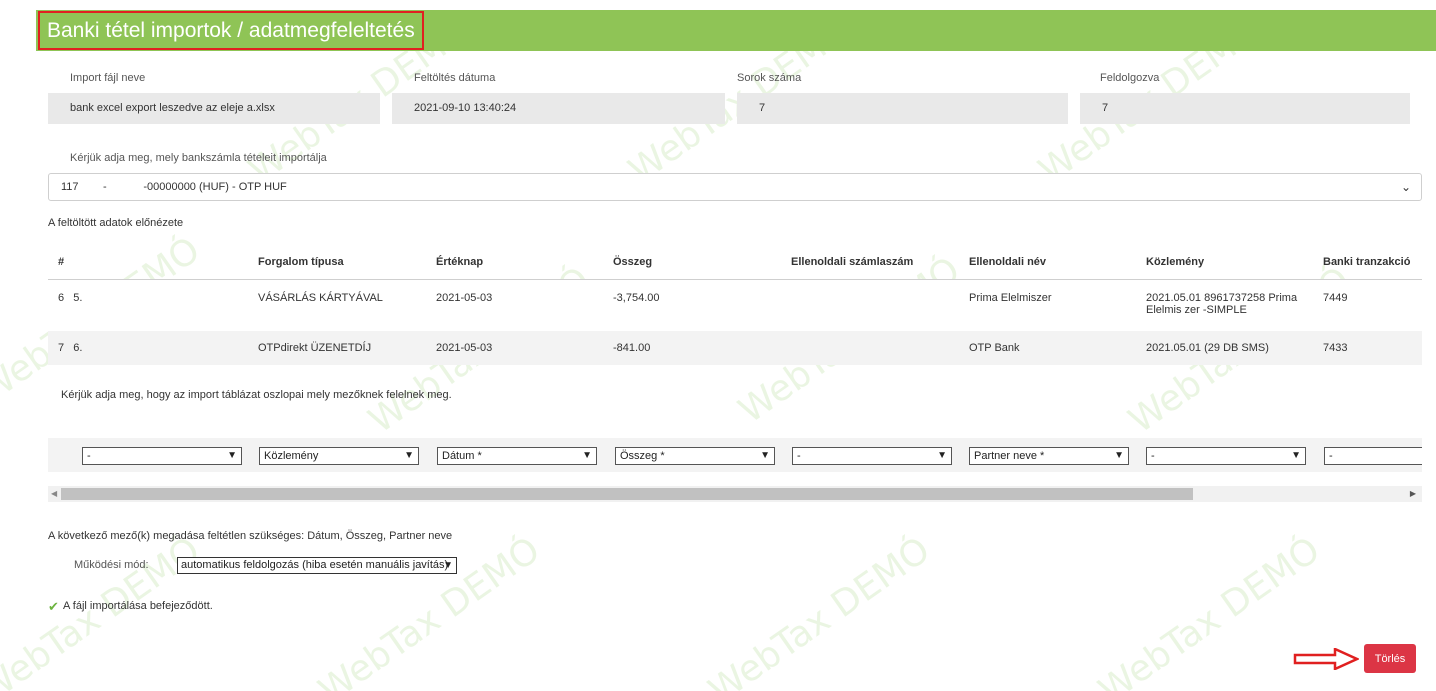  Describe the element at coordinates (1367, 262) in the screenshot. I see `column-header: Banki tranzakció` at that location.